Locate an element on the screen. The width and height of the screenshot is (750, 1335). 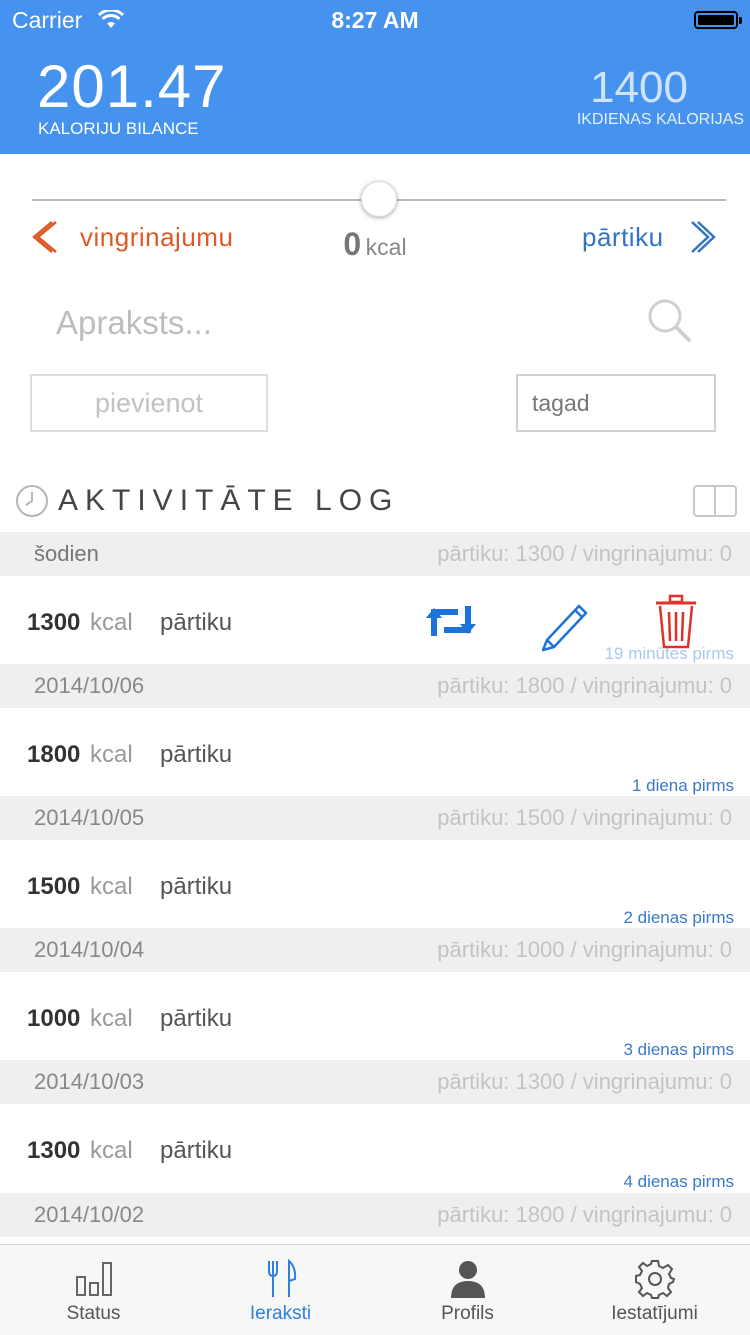
date-label: 2014/10/02 is located at coordinates (89, 1214).